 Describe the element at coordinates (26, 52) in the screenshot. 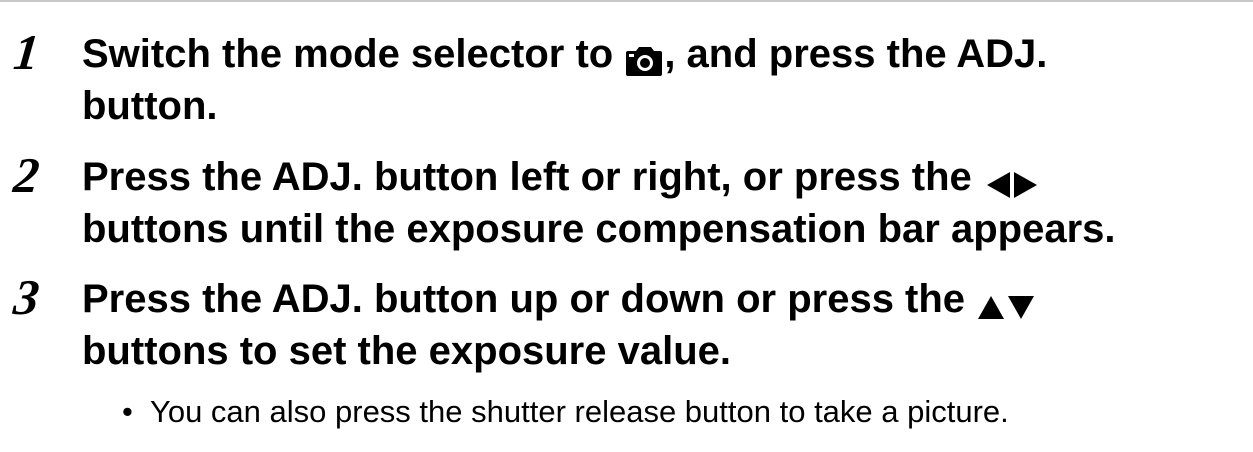

I see `step-number: 1` at that location.